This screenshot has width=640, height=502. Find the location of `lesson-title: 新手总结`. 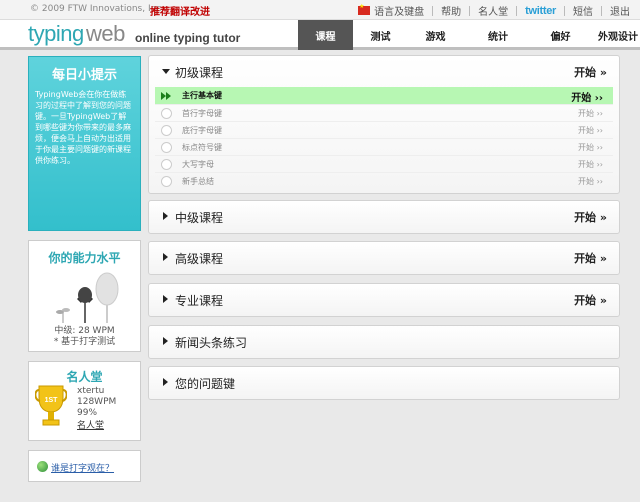

lesson-title: 新手总结 is located at coordinates (198, 181).